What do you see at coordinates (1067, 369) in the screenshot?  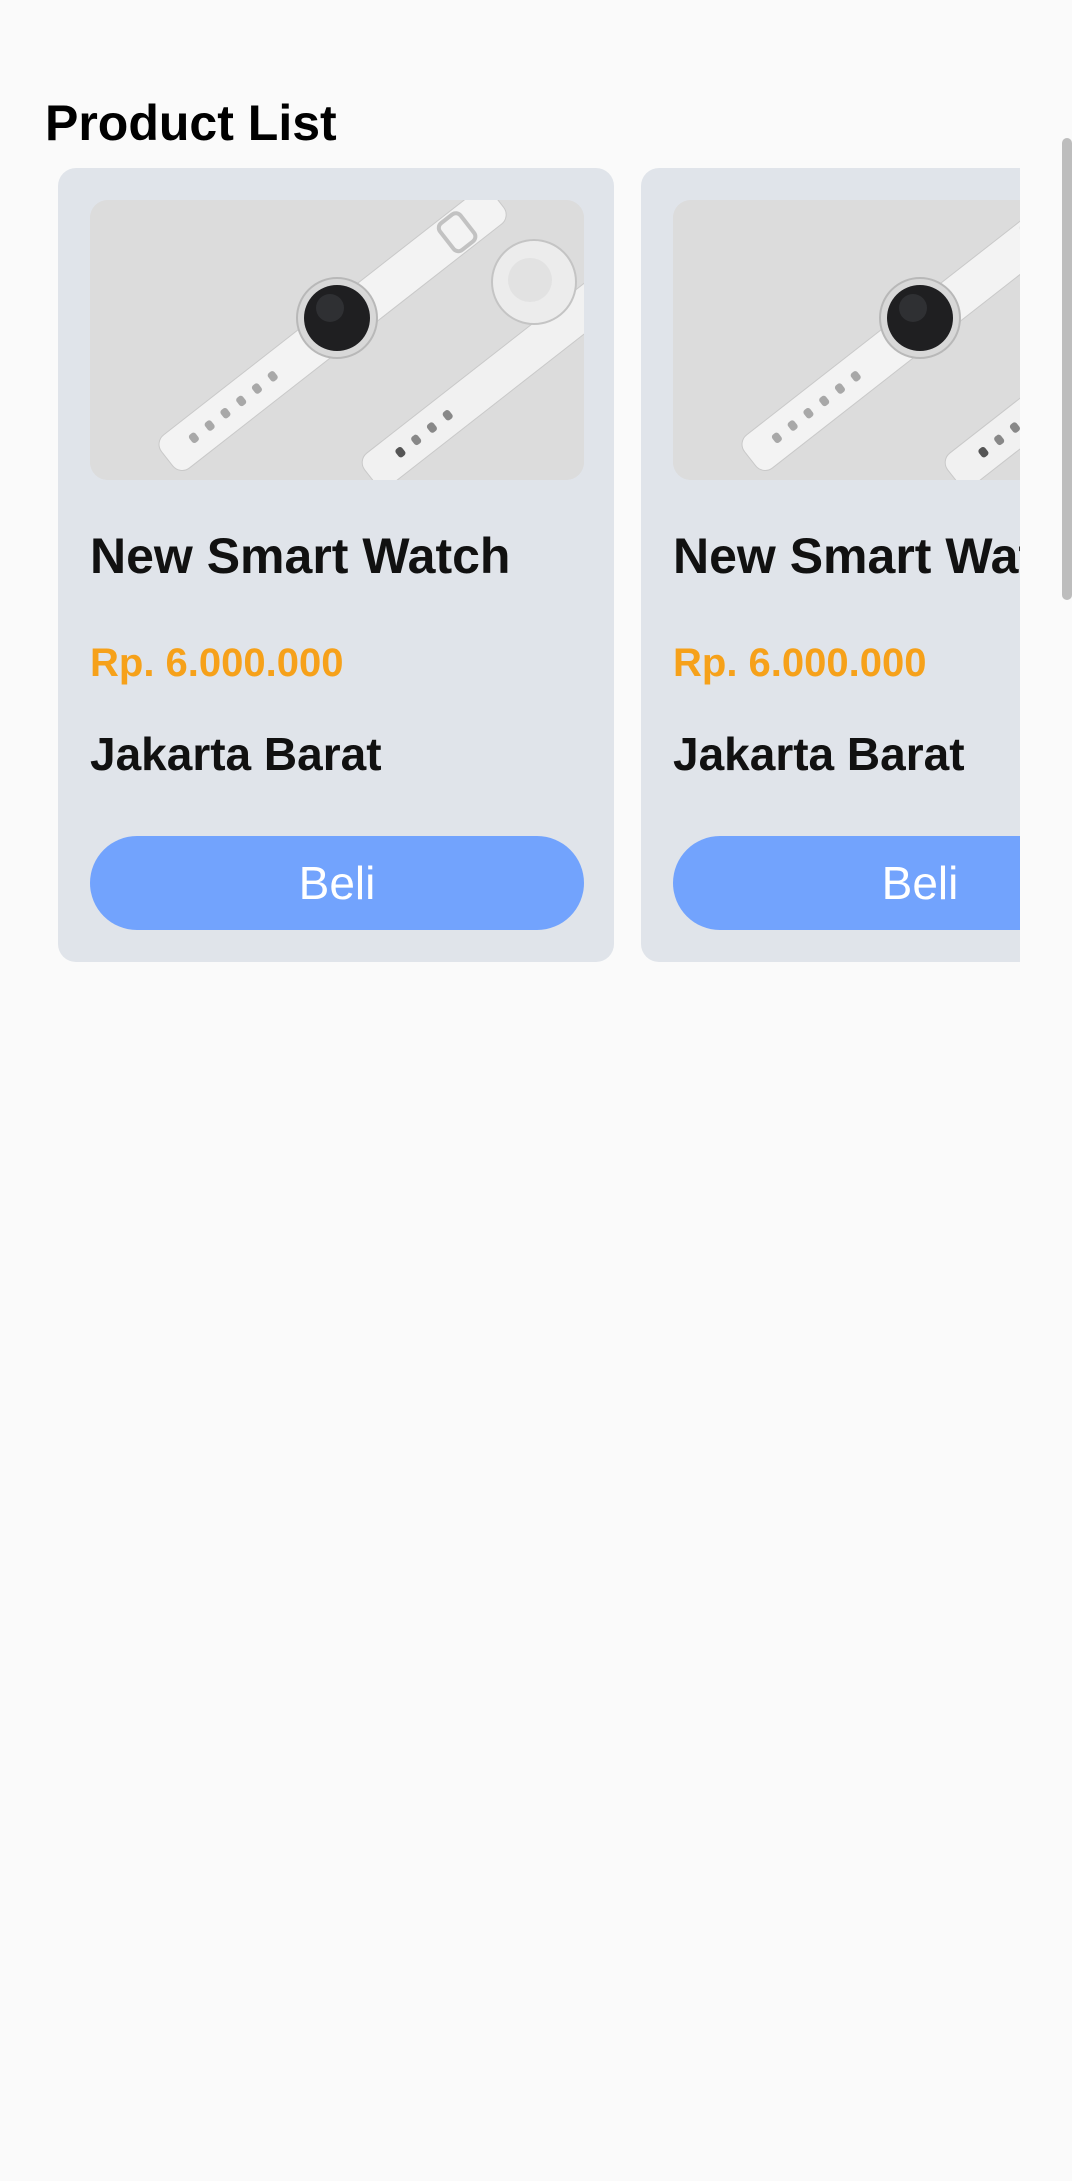 I see `scrollbar` at bounding box center [1067, 369].